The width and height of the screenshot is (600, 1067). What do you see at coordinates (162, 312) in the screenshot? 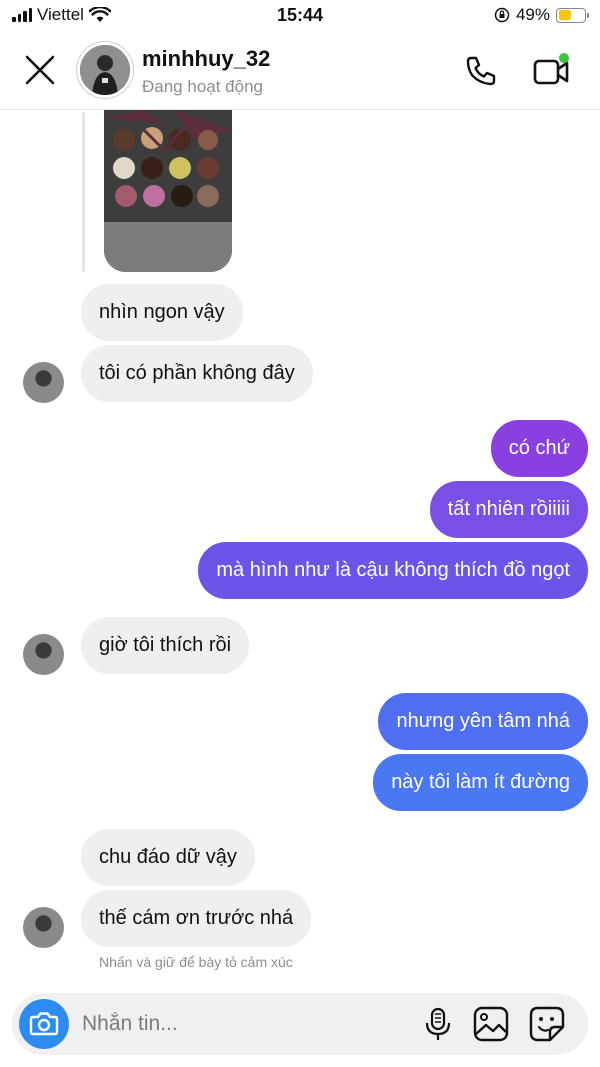
I see `message-bubble-incoming: nhìn ngon vậy` at bounding box center [162, 312].